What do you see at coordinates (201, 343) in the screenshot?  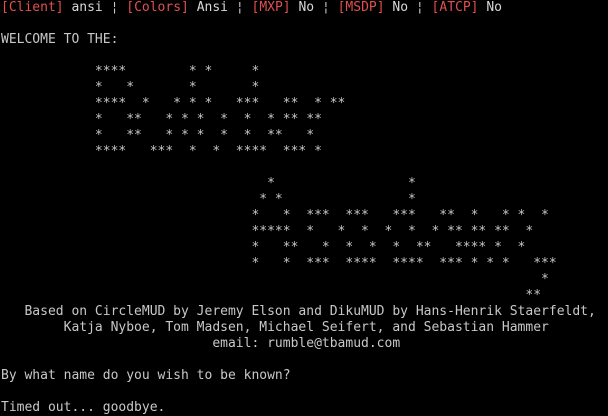 I see `credits-email: email: rumble@tbamud.com` at bounding box center [201, 343].